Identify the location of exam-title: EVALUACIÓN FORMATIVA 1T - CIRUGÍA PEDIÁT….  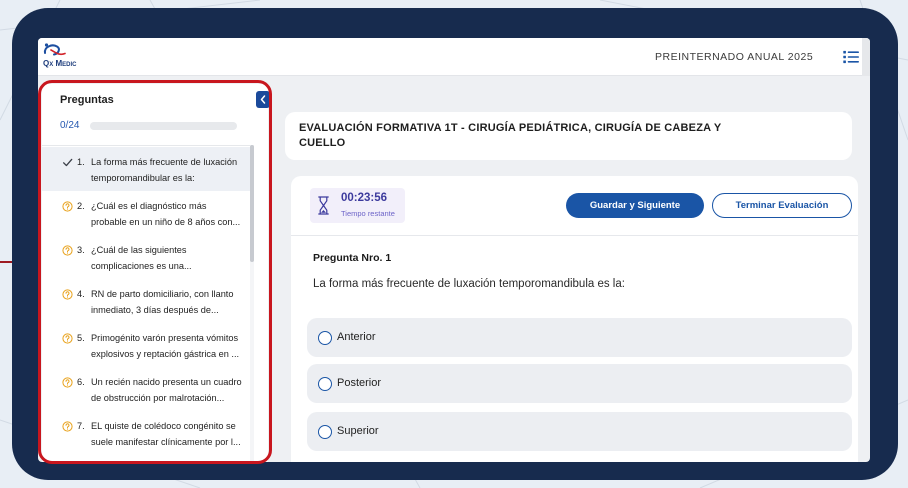
(510, 135).